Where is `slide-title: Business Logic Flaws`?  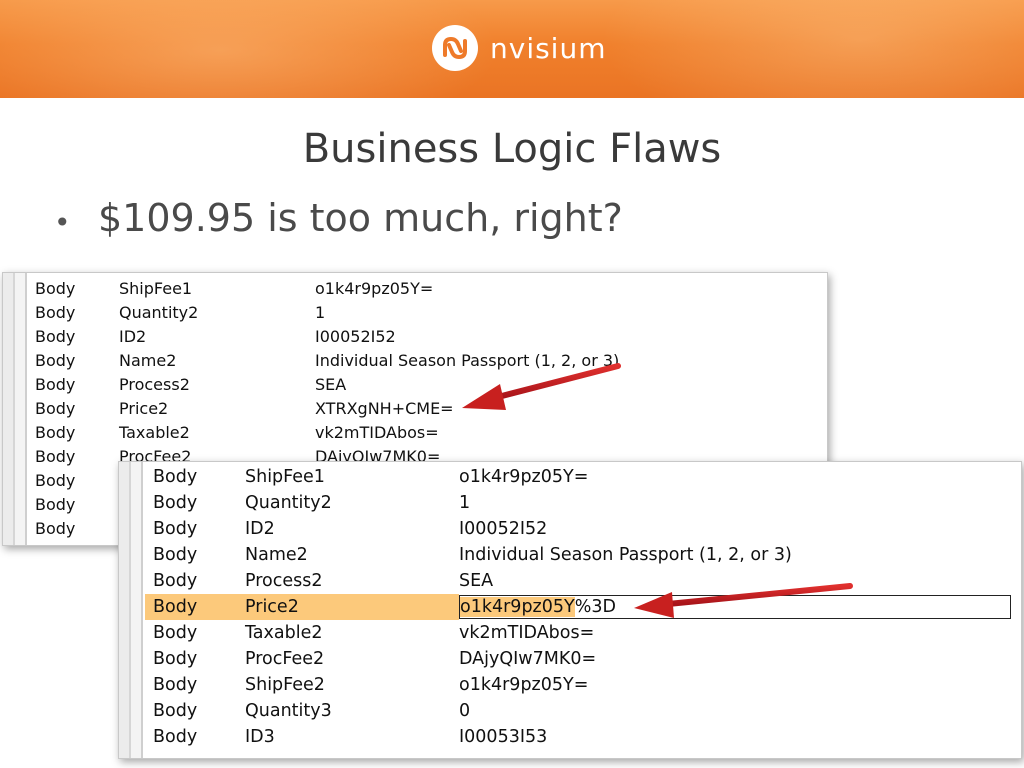 slide-title: Business Logic Flaws is located at coordinates (512, 149).